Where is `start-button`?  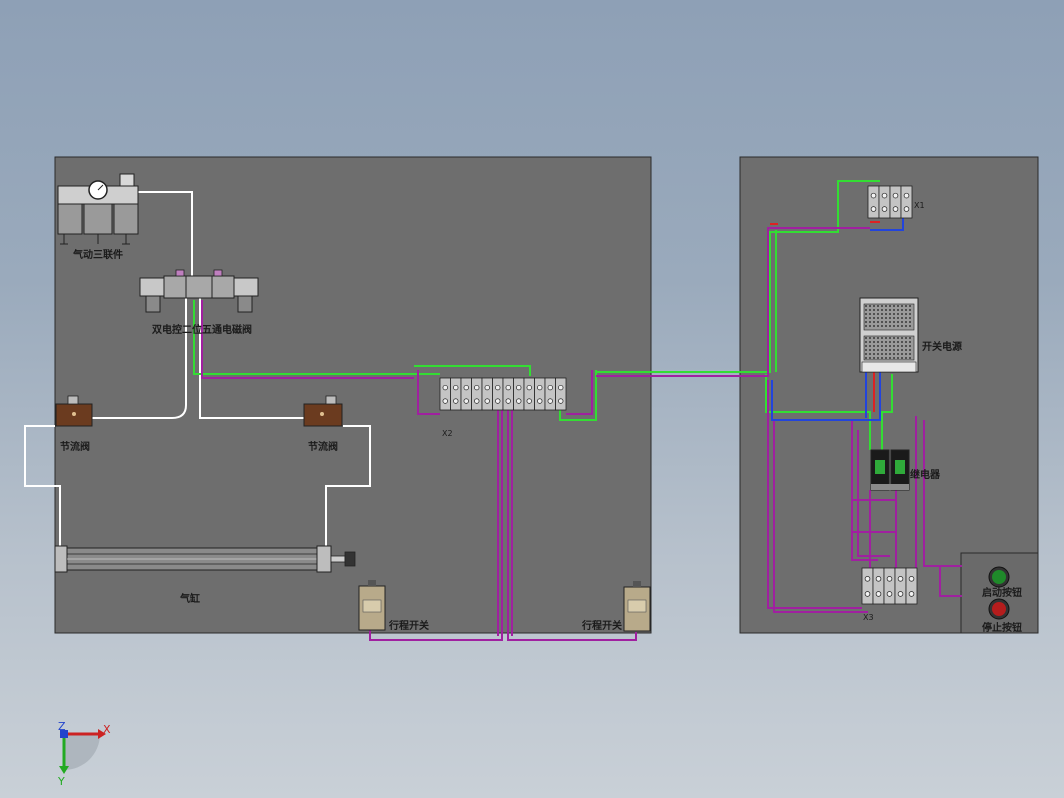 start-button is located at coordinates (999, 577).